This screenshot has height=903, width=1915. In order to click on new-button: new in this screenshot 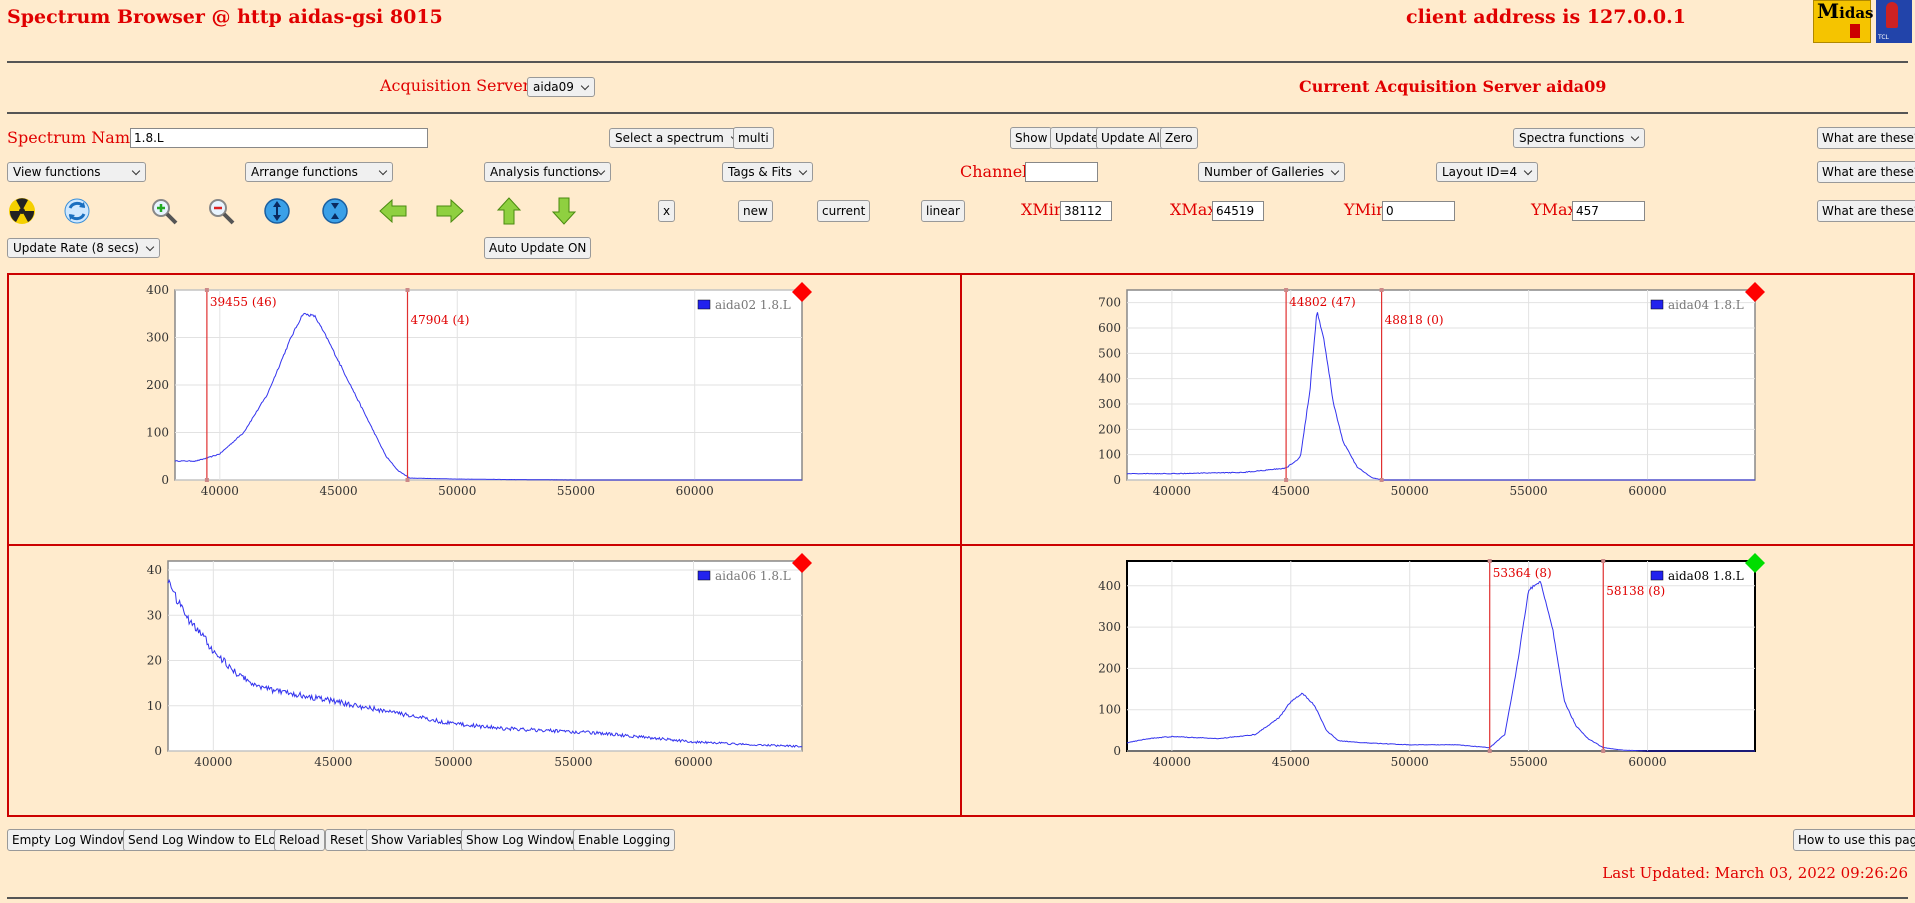, I will do `click(755, 211)`.